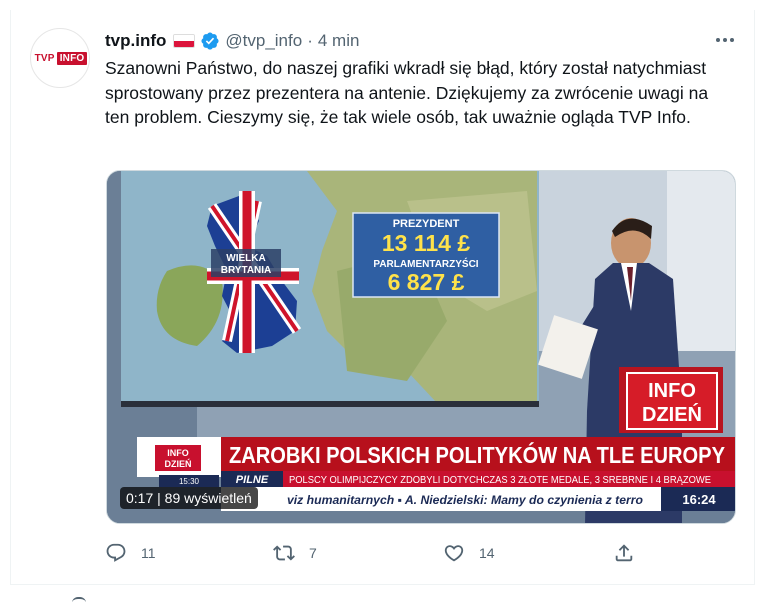  I want to click on logo-line1: INFO, so click(672, 391).